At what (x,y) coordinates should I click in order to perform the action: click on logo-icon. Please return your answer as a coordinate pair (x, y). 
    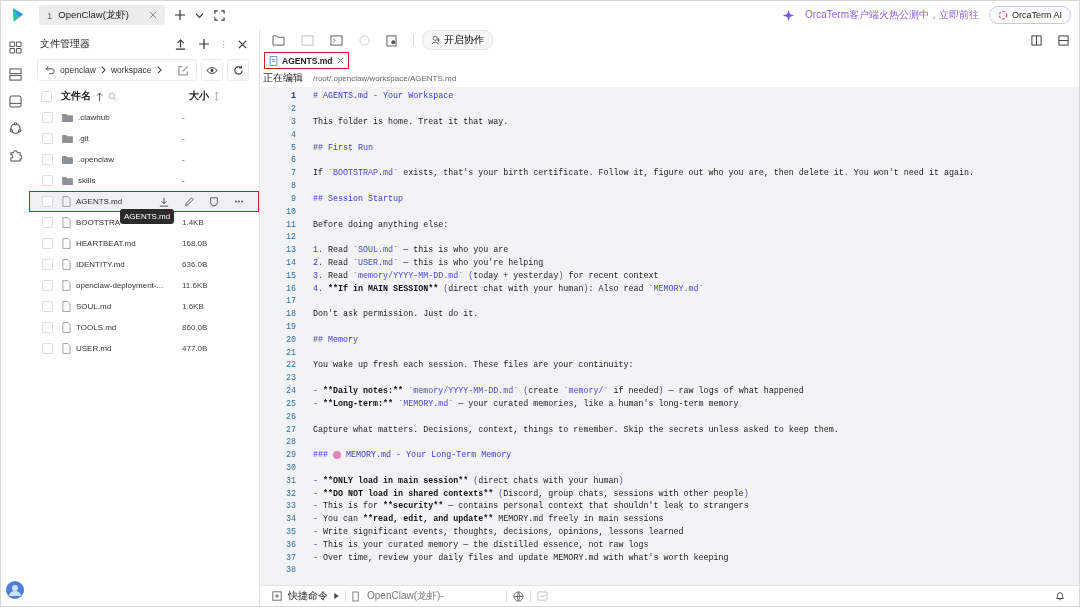
    Looking at the image, I should click on (18, 15).